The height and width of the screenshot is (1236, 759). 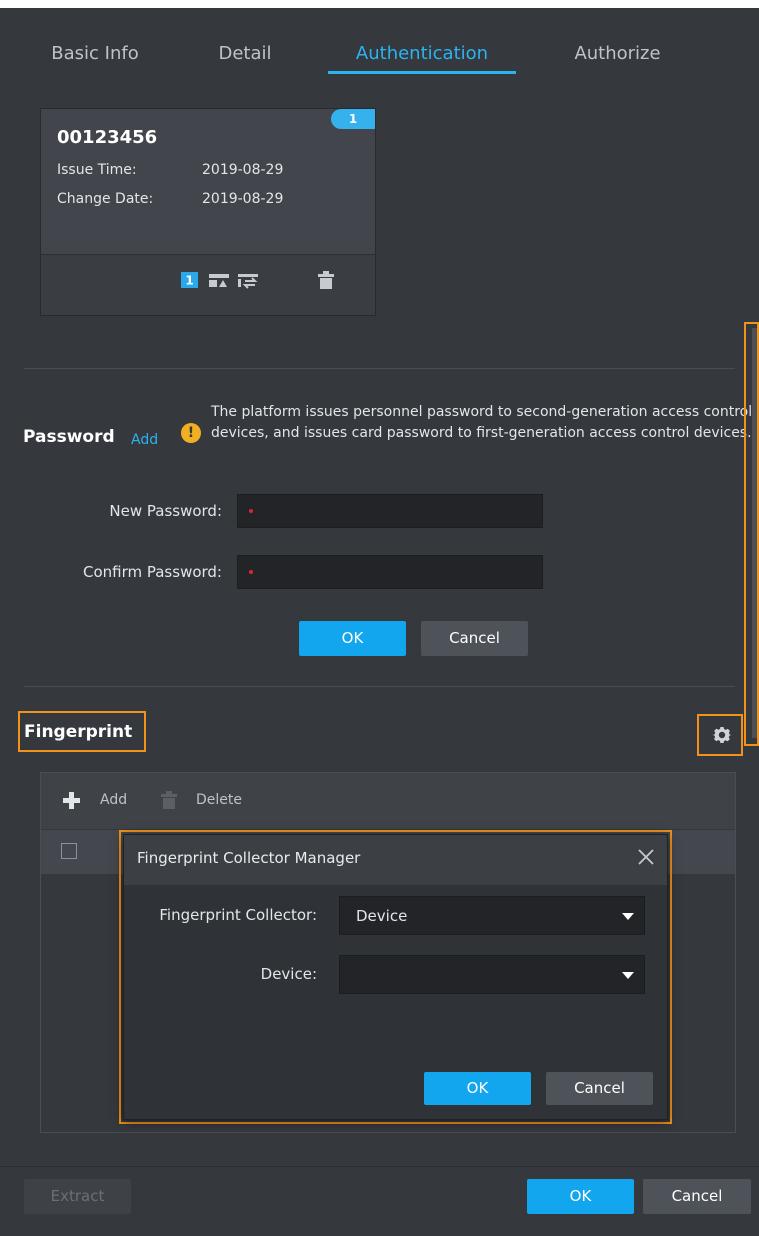 I want to click on fingerprint-add-button: Add, so click(x=113, y=800).